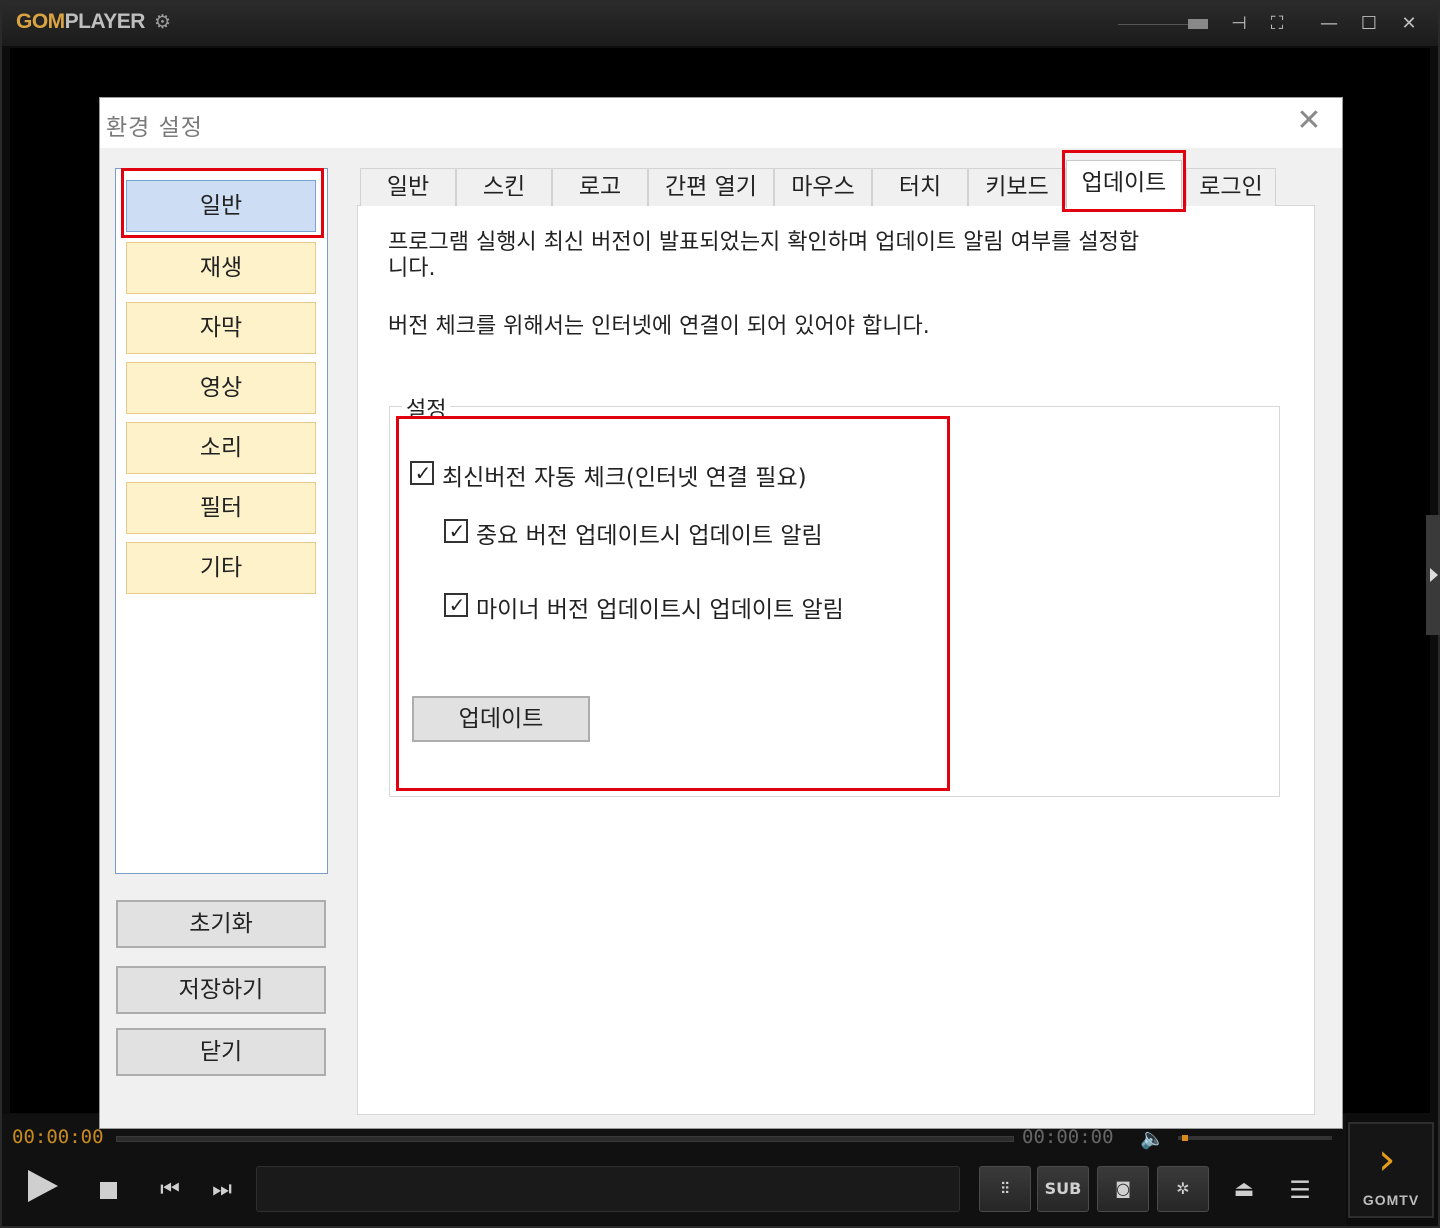 The image size is (1440, 1228). Describe the element at coordinates (1152, 1138) in the screenshot. I see `speaker-icon: 🔈` at that location.